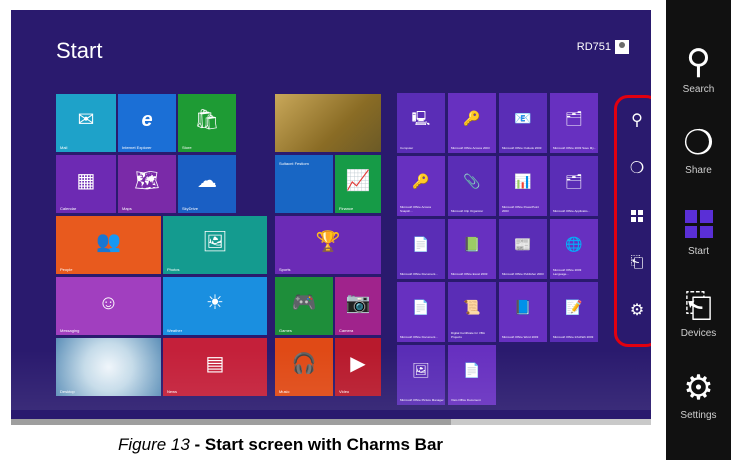 This screenshot has height=460, width=731. Describe the element at coordinates (421, 118) in the screenshot. I see `app-icon: 🖳` at that location.